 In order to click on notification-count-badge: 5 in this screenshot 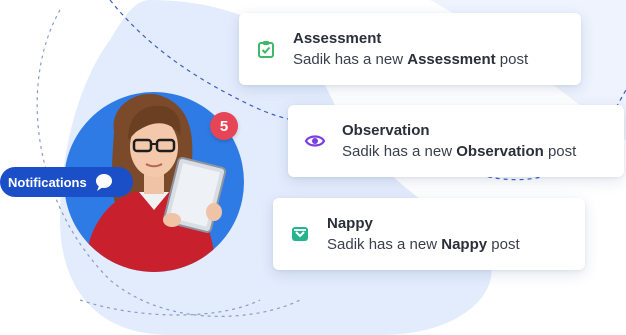, I will do `click(224, 126)`.